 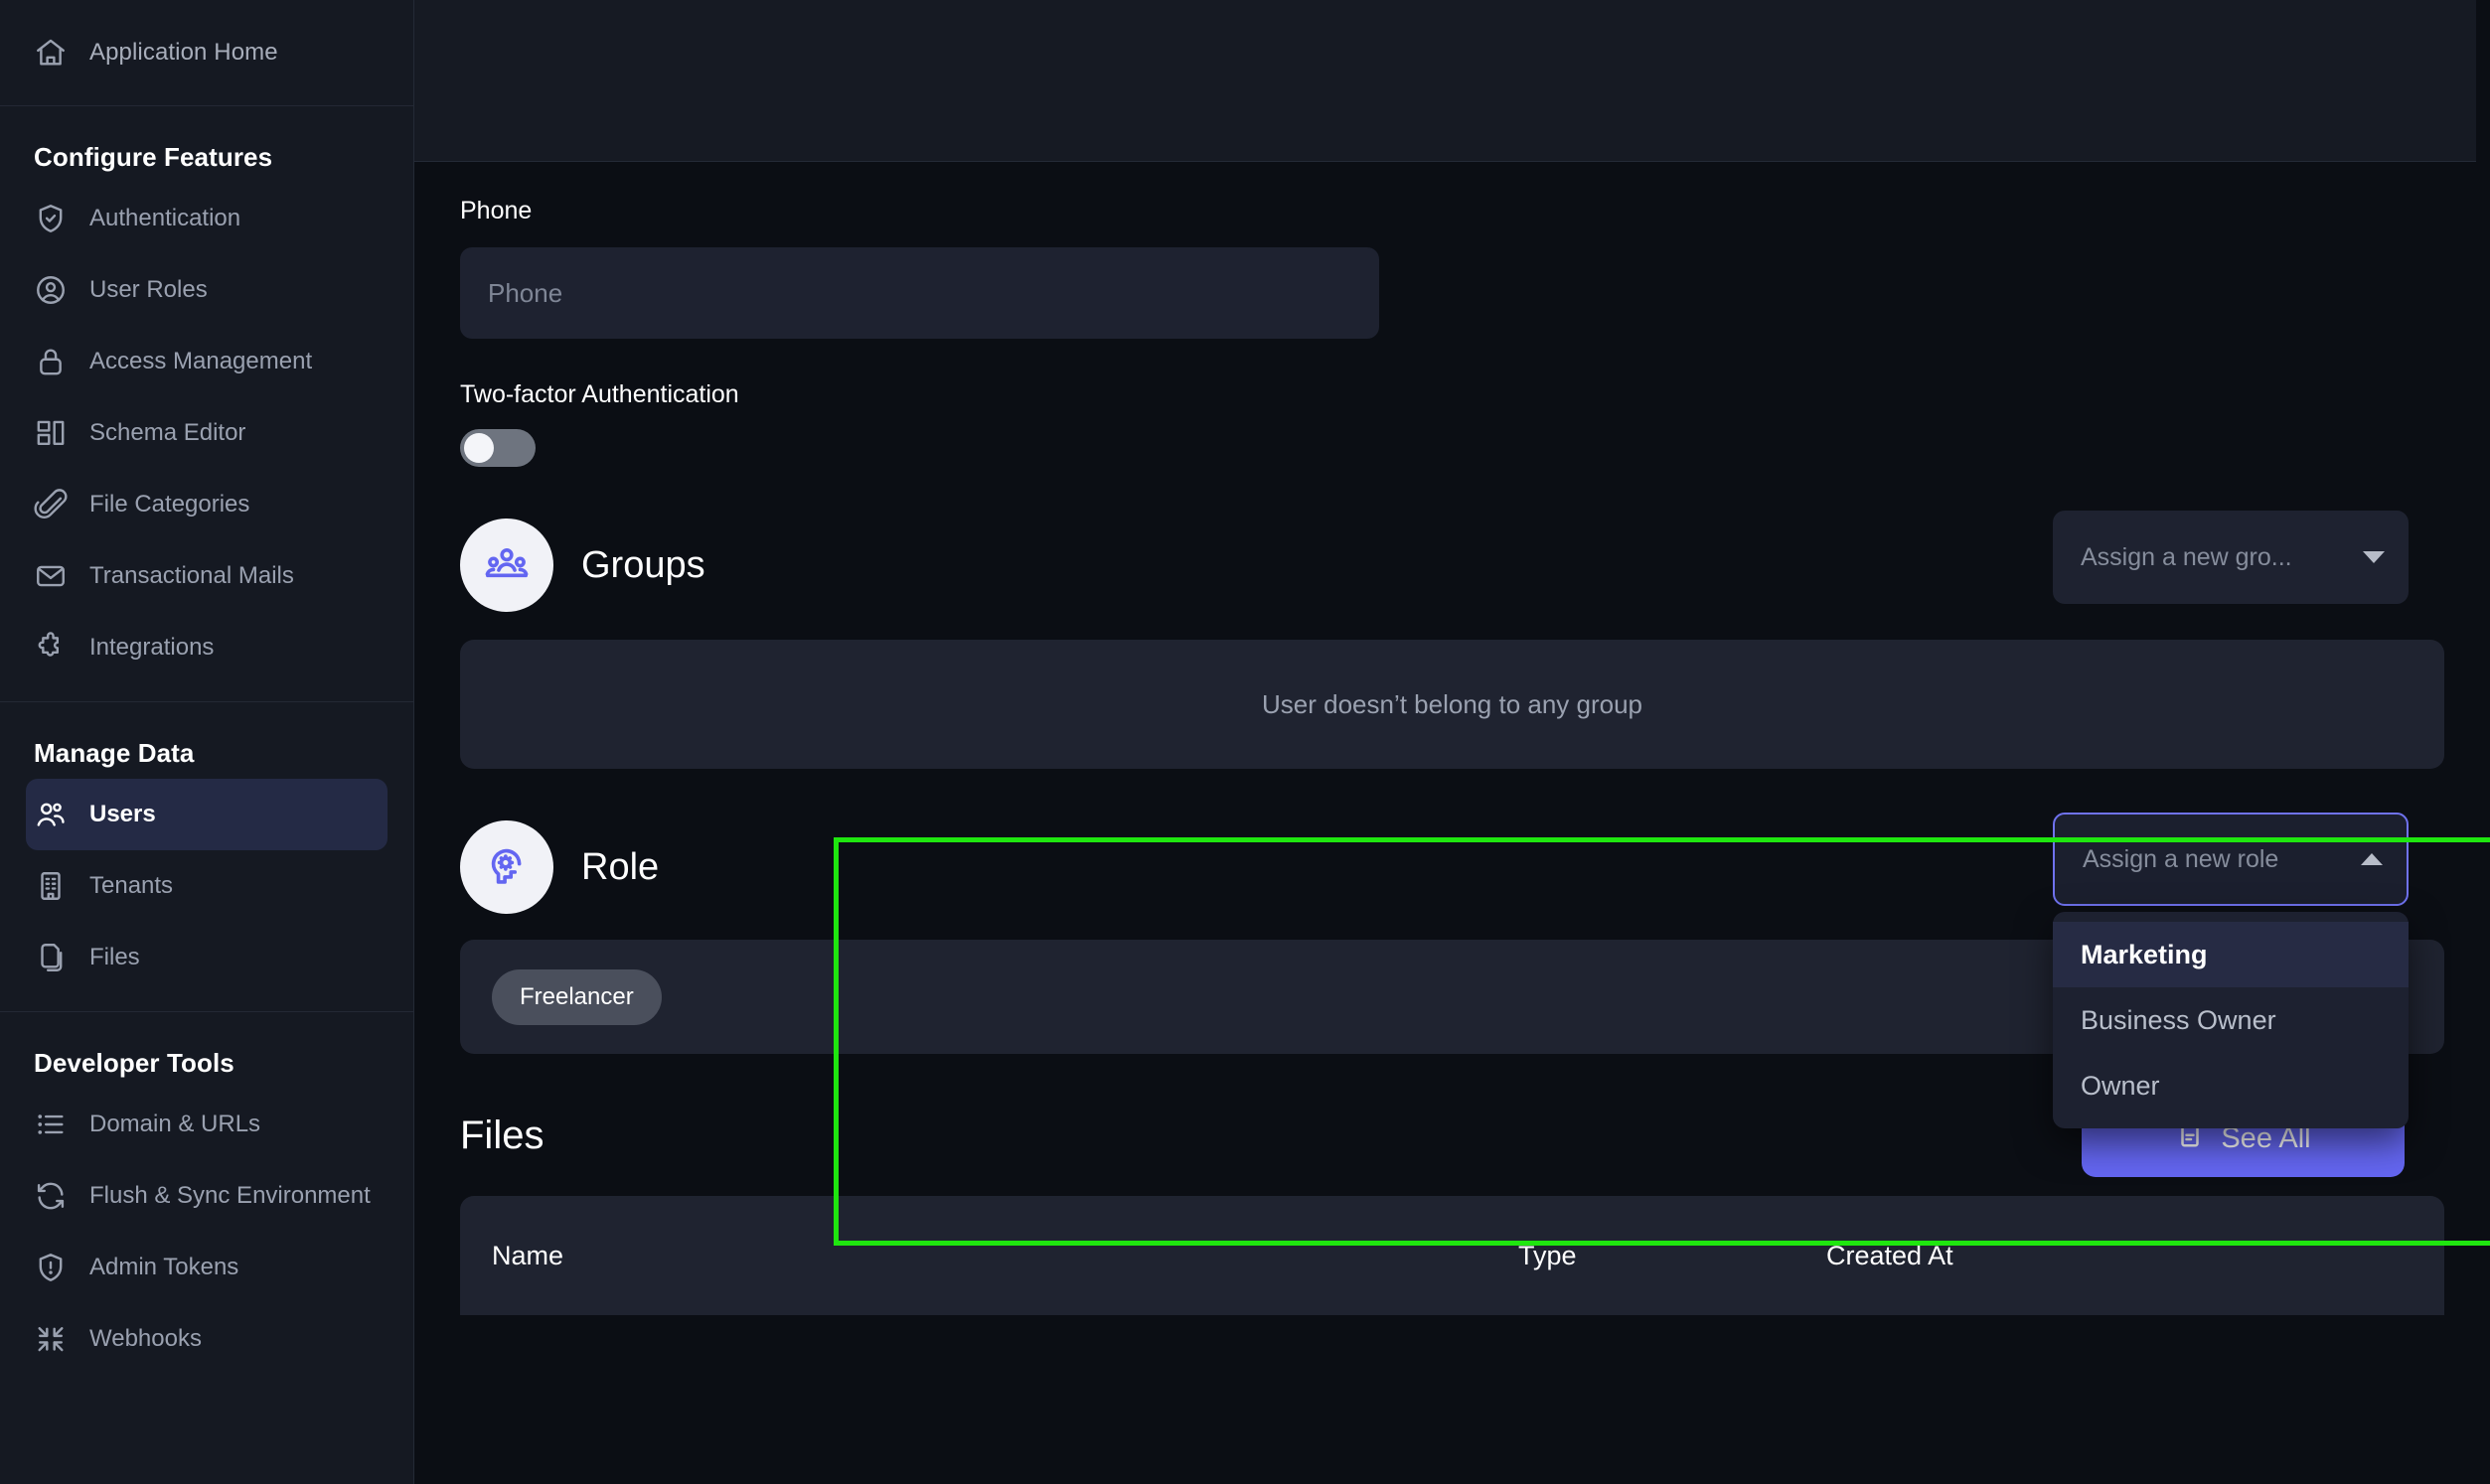 I want to click on phone-label: Phone, so click(x=496, y=210).